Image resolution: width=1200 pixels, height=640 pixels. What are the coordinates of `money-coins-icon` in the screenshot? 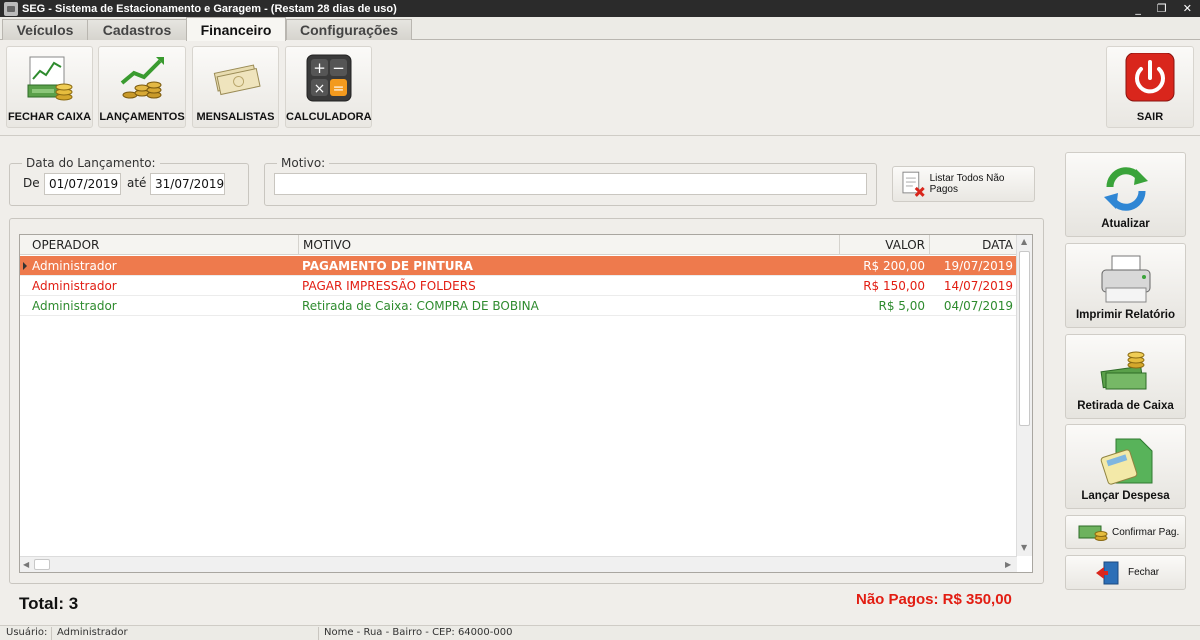 It's located at (1093, 533).